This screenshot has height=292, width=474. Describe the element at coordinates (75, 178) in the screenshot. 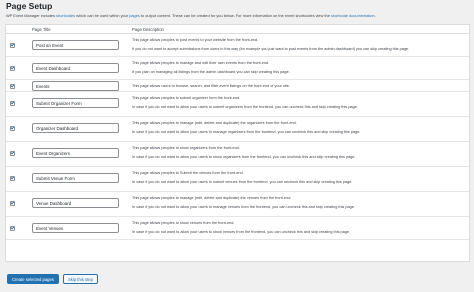

I see `page-title-input: Submit Venue Form` at that location.